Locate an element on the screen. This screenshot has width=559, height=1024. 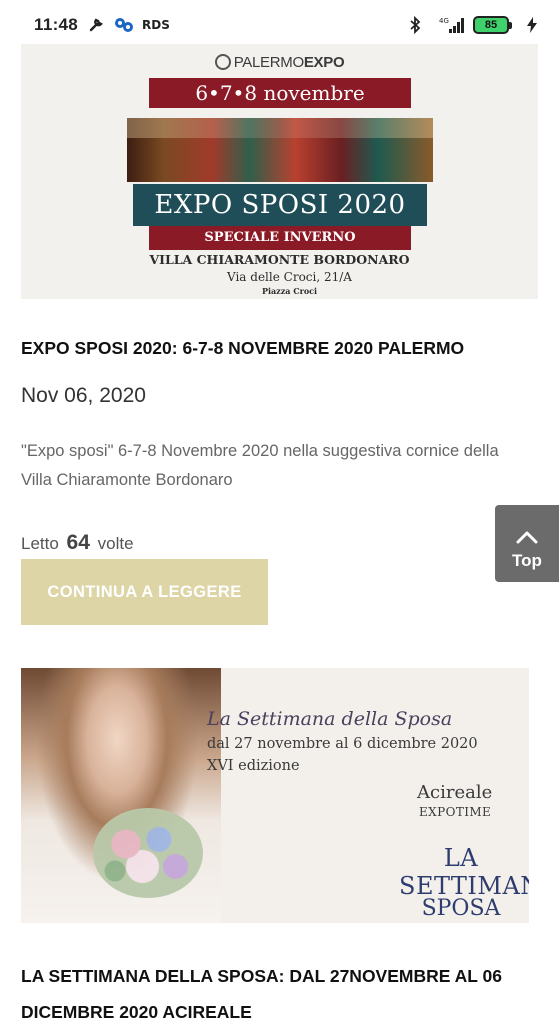
banner-villa-photo is located at coordinates (280, 150).